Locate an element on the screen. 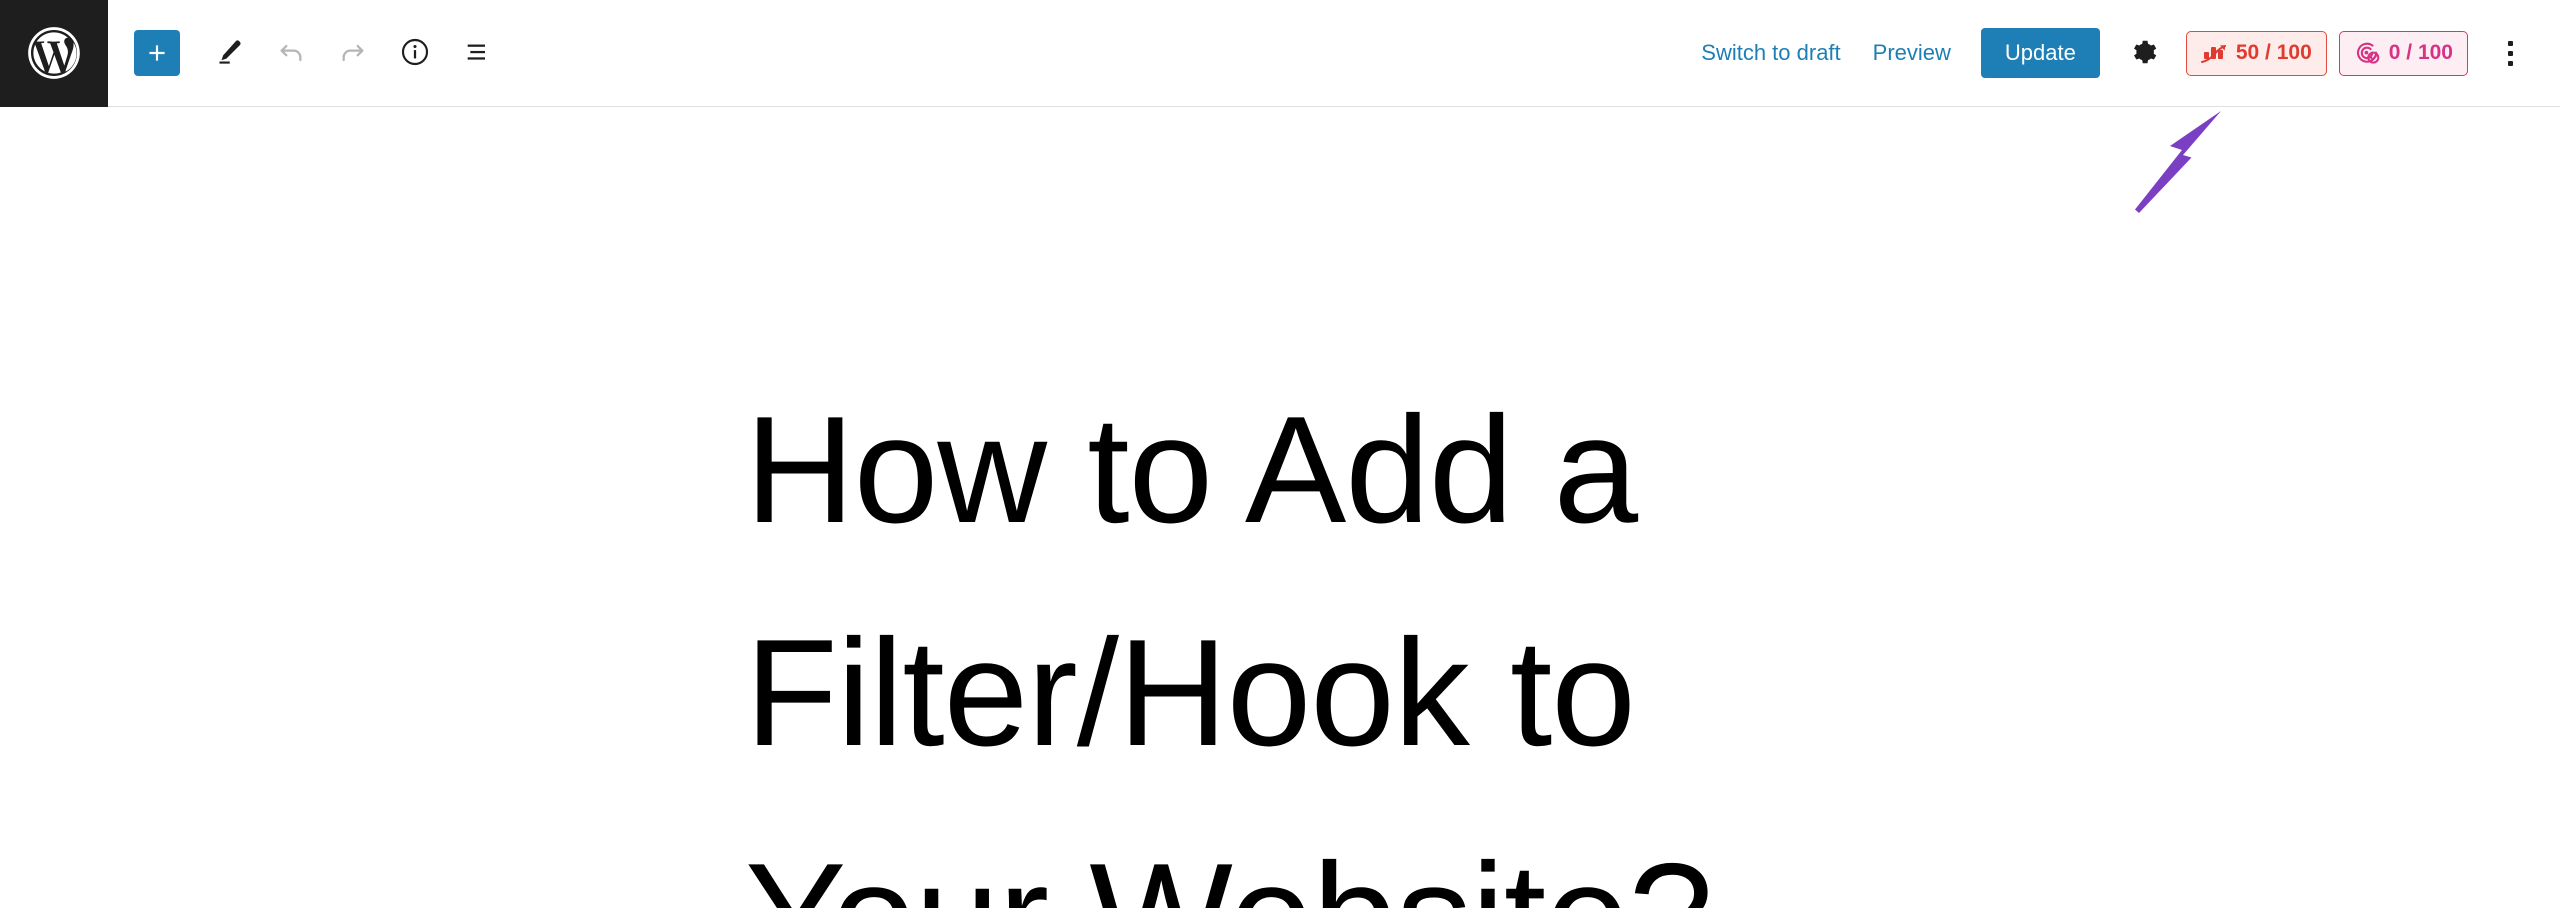 This screenshot has height=908, width=2560. list-view-icon is located at coordinates (477, 53).